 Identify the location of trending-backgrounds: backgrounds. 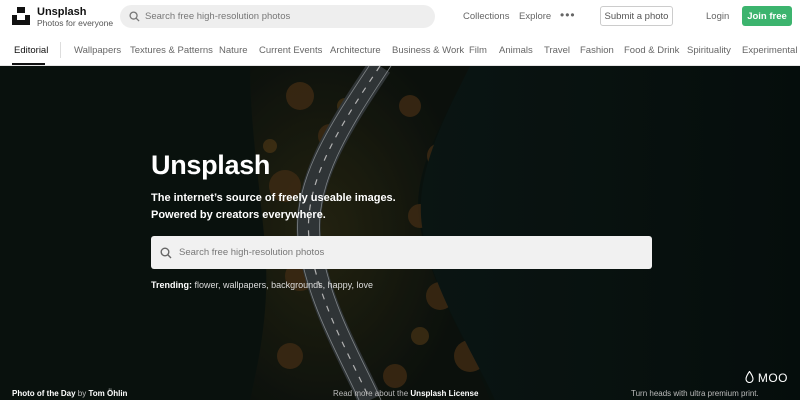
(297, 285).